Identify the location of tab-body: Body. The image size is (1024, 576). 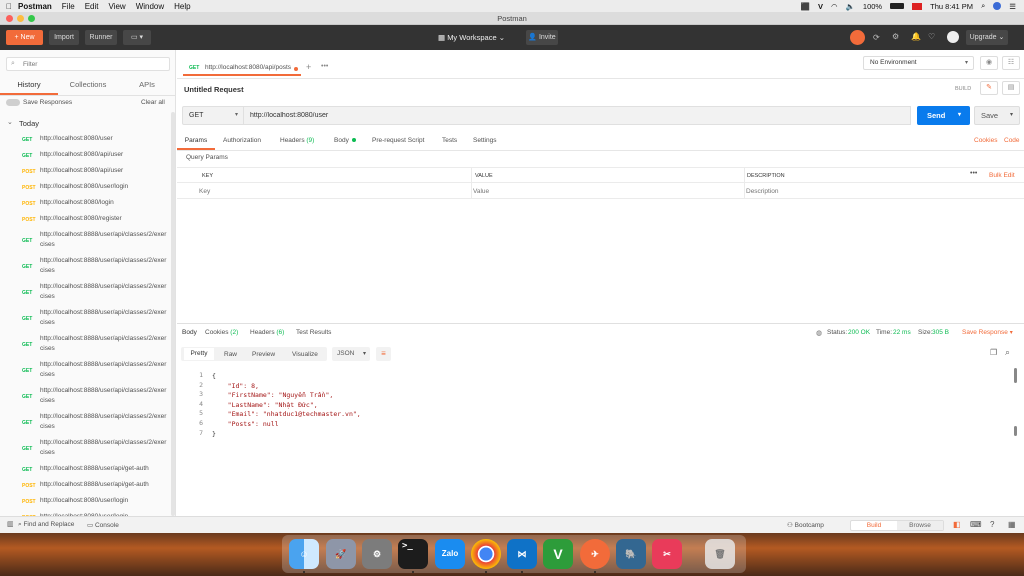
(345, 140).